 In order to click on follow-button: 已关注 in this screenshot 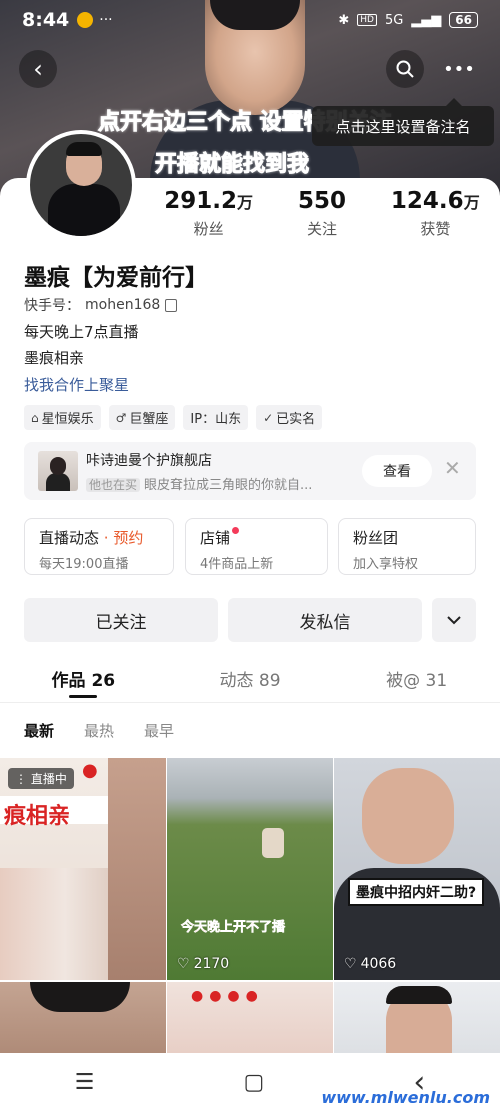, I will do `click(121, 620)`.